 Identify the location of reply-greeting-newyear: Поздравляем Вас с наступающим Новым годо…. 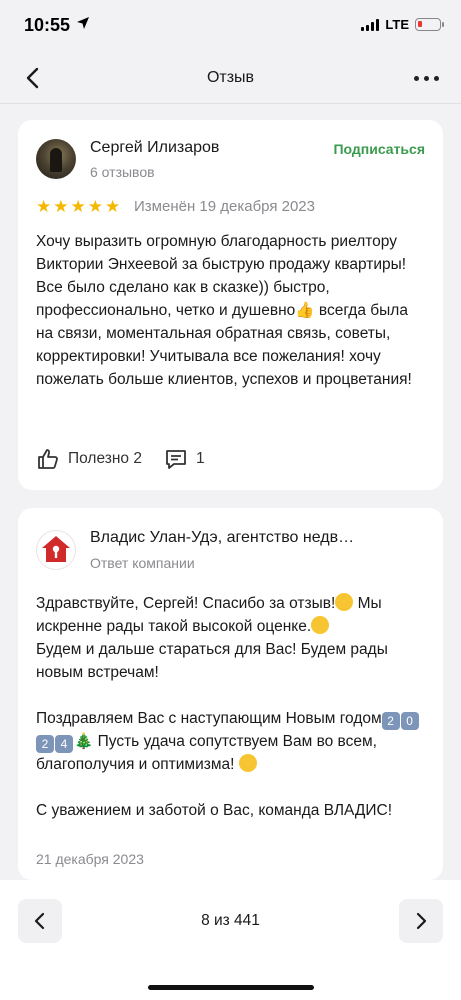
(209, 718).